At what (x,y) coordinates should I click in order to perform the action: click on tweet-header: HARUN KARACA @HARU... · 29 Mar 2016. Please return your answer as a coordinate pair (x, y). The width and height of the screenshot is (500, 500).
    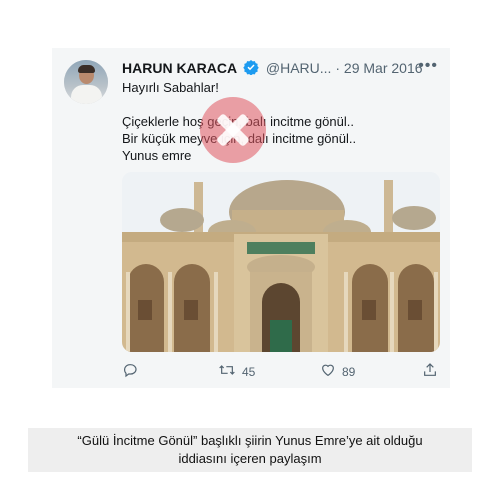
    Looking at the image, I should click on (272, 69).